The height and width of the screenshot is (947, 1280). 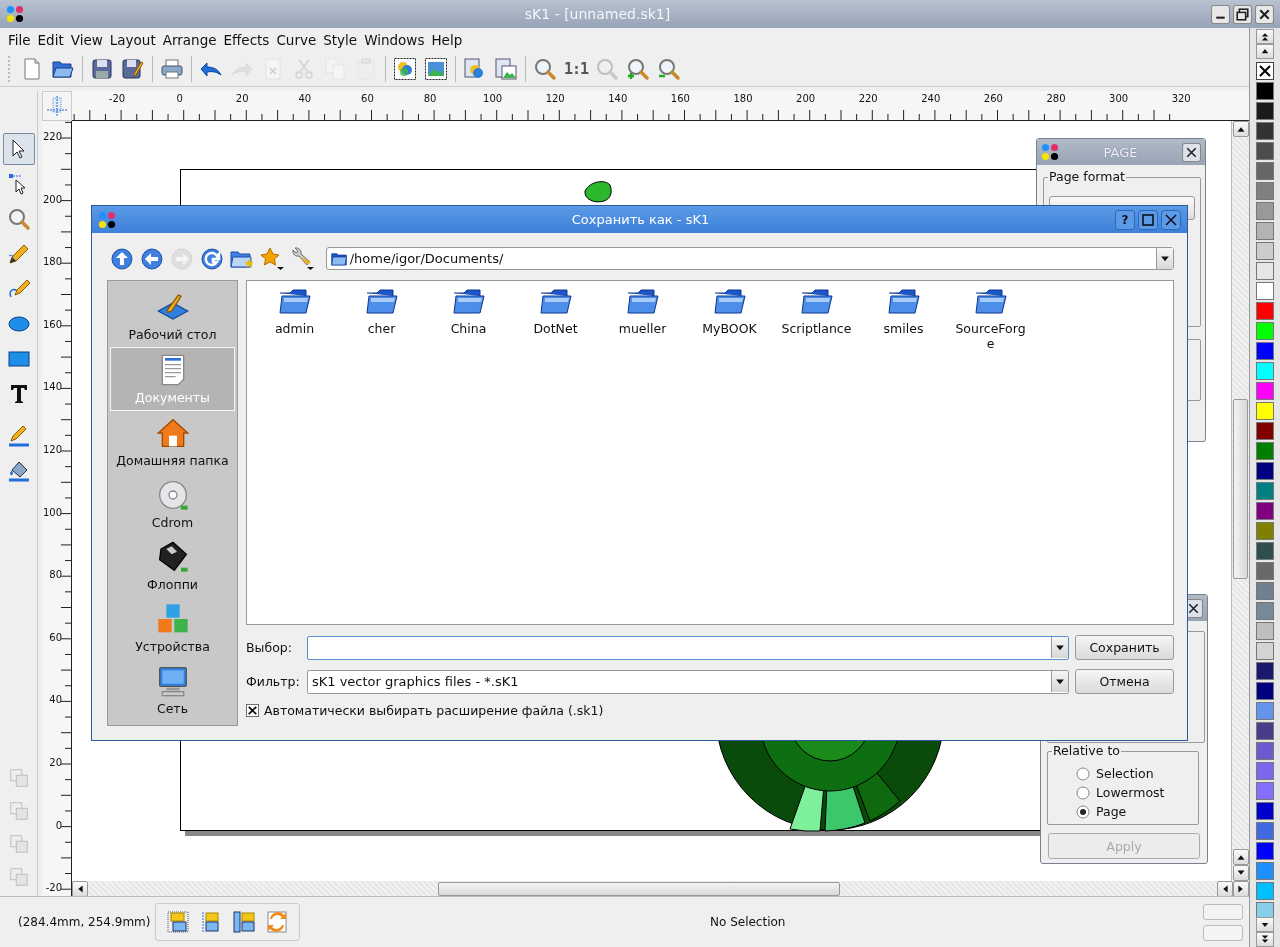 What do you see at coordinates (172, 628) in the screenshot?
I see `place-item: Устройства` at bounding box center [172, 628].